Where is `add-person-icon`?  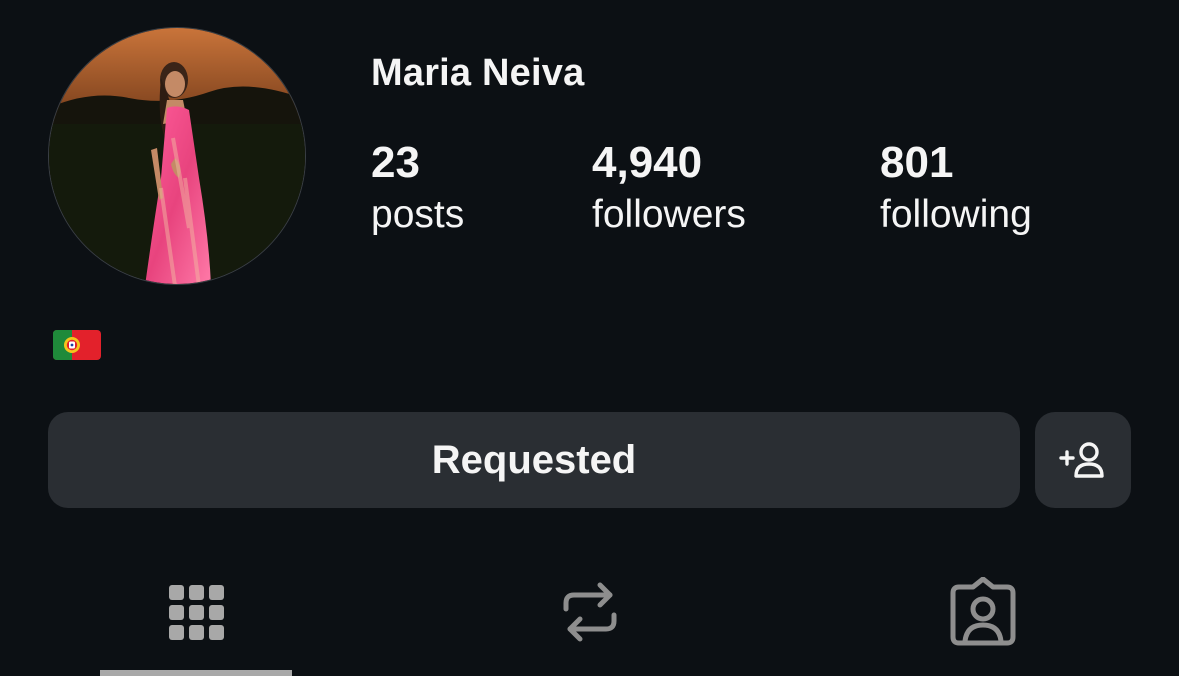
add-person-icon is located at coordinates (1081, 460).